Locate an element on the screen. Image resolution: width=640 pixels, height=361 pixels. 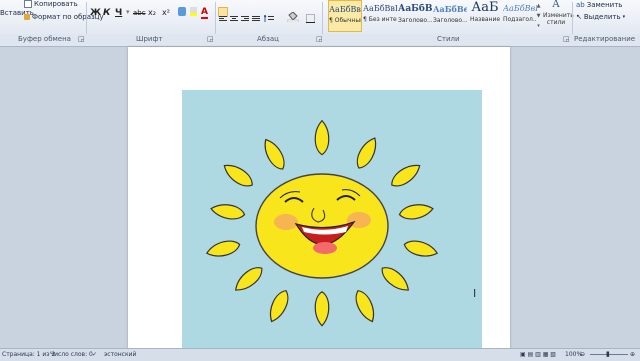
align-center-button is located at coordinates (234, 17).